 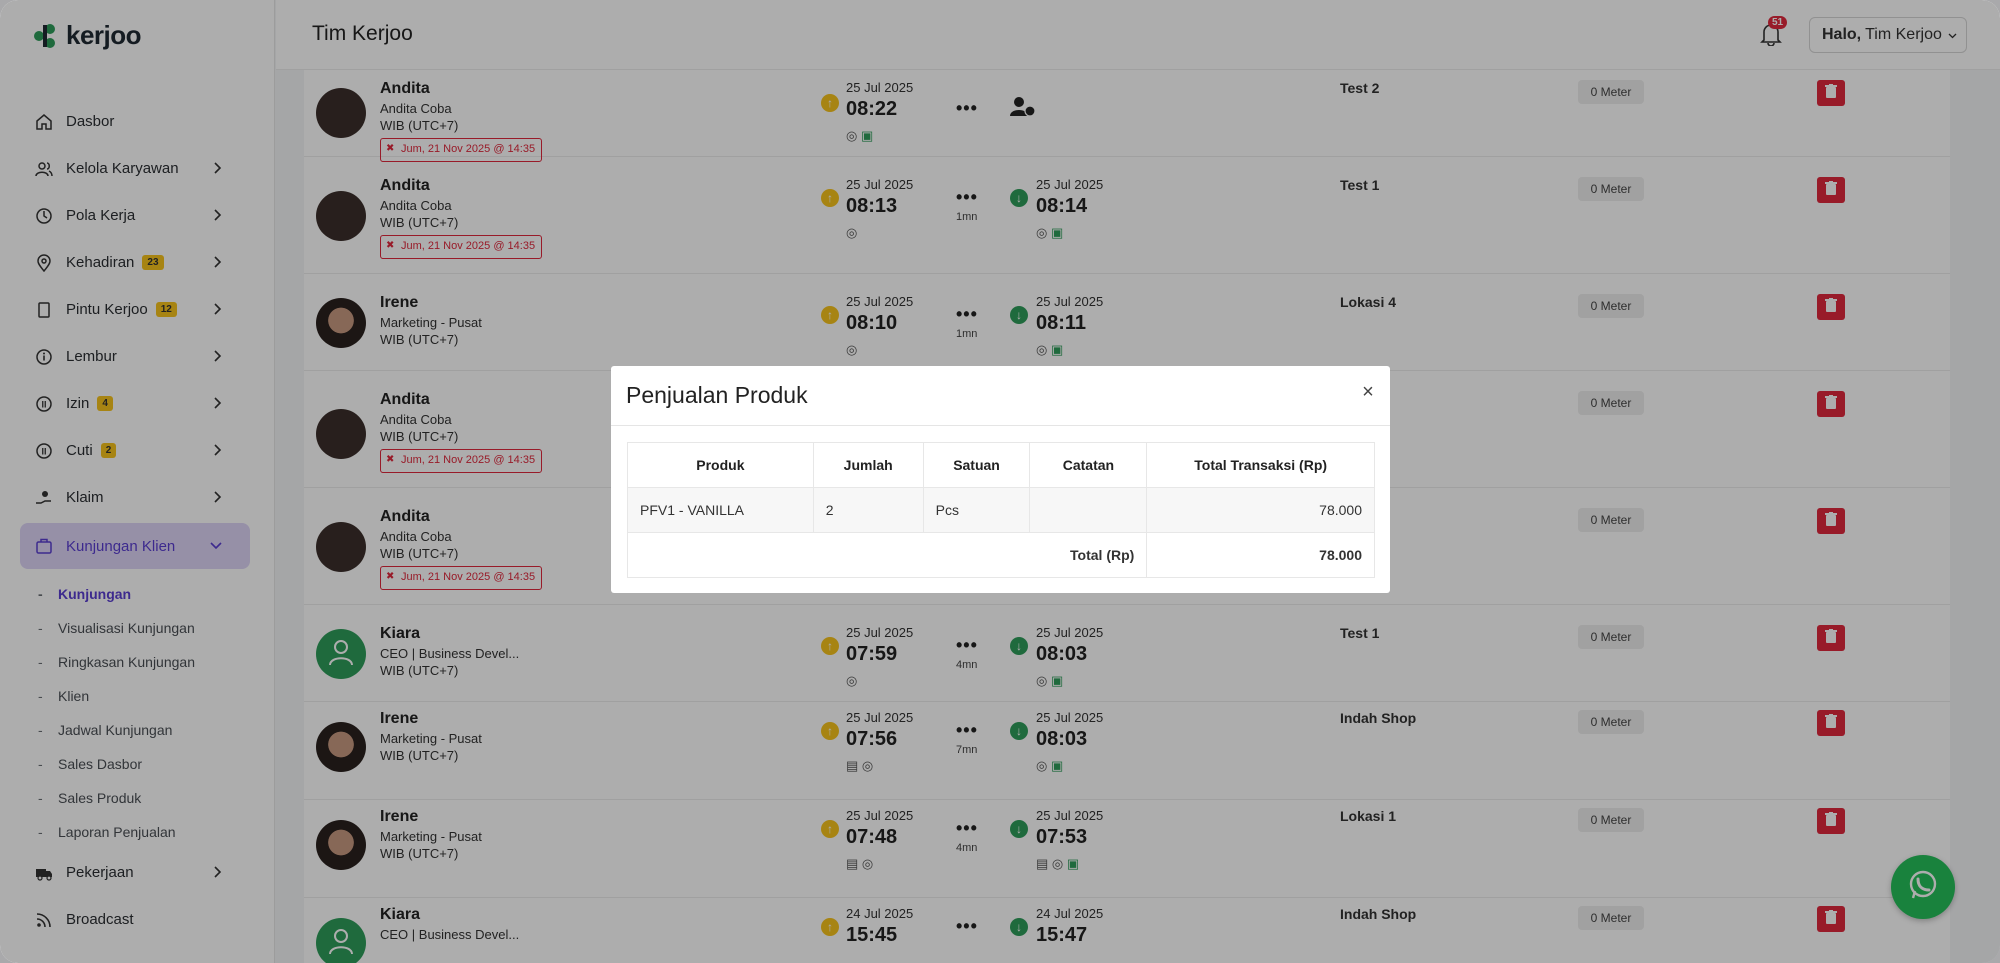 What do you see at coordinates (717, 395) in the screenshot?
I see `modal-title: Penjualan Produk` at bounding box center [717, 395].